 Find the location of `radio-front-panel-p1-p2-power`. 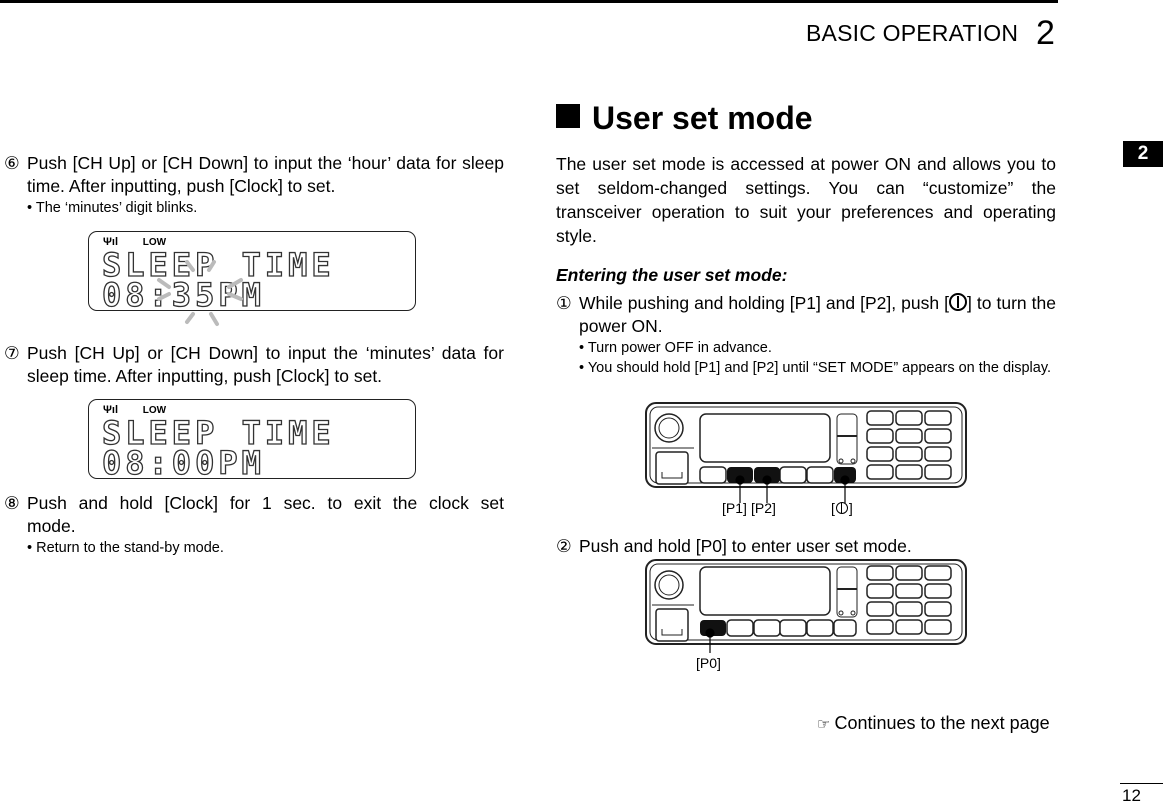

radio-front-panel-p1-p2-power is located at coordinates (806, 452).